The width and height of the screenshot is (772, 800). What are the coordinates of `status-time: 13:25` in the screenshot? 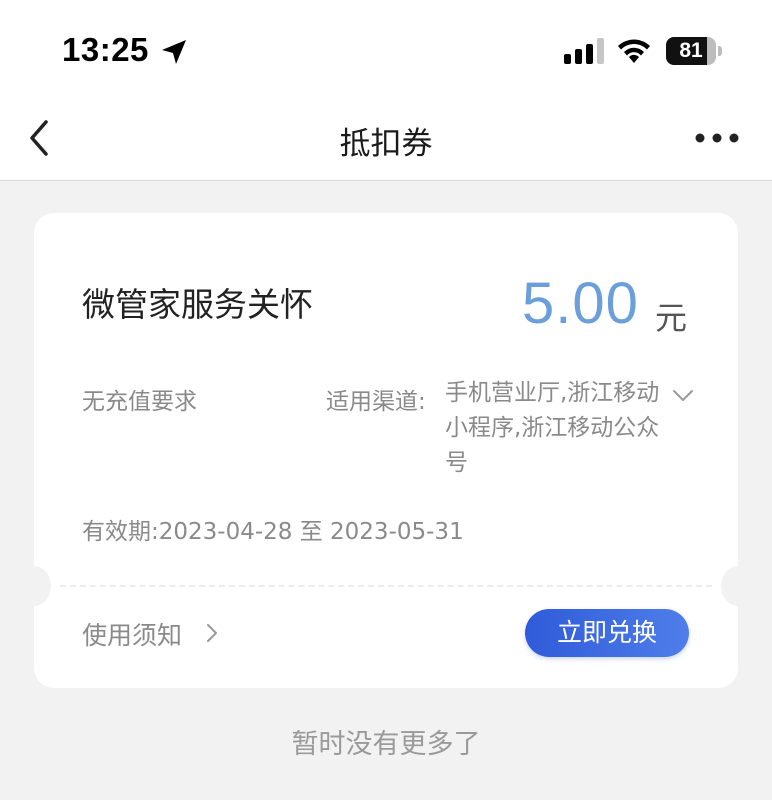 It's located at (105, 49).